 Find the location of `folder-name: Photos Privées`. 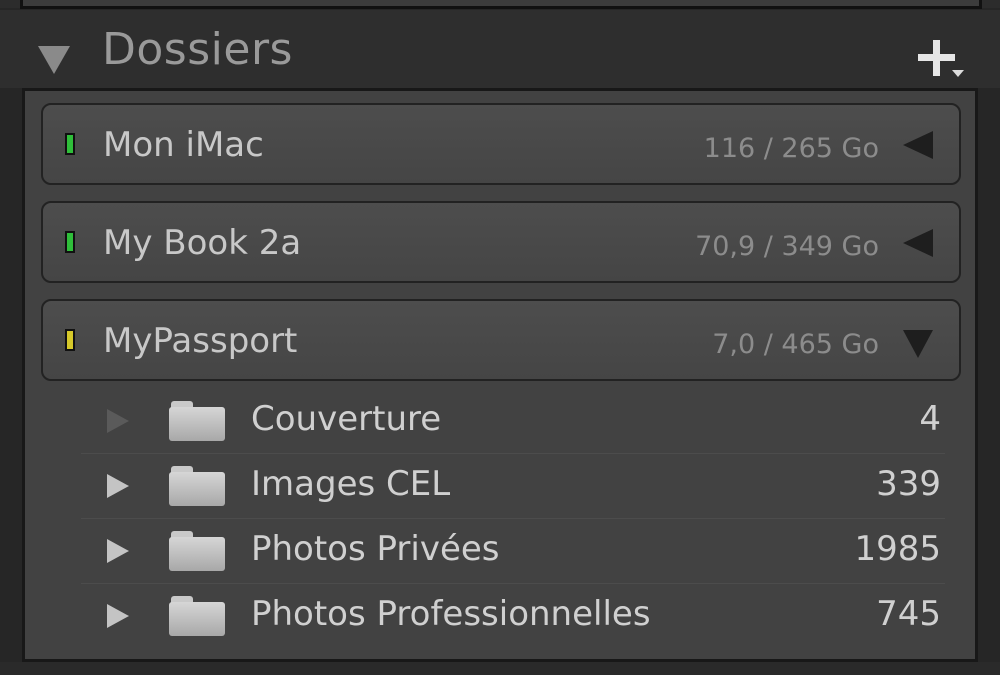

folder-name: Photos Privées is located at coordinates (375, 549).